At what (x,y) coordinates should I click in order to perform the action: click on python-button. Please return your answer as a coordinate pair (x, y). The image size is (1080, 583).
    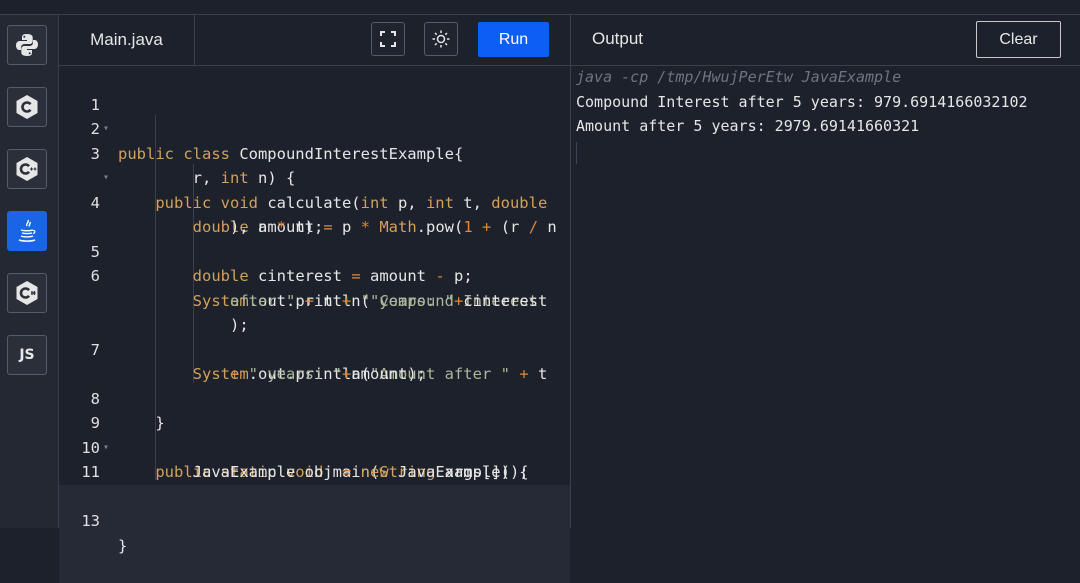
    Looking at the image, I should click on (27, 45).